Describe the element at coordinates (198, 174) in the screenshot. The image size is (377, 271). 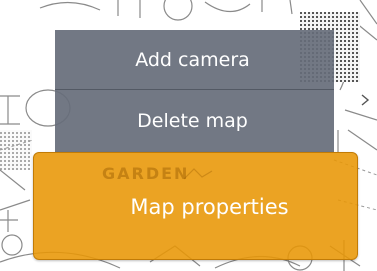
I see `map-marker-icon` at that location.